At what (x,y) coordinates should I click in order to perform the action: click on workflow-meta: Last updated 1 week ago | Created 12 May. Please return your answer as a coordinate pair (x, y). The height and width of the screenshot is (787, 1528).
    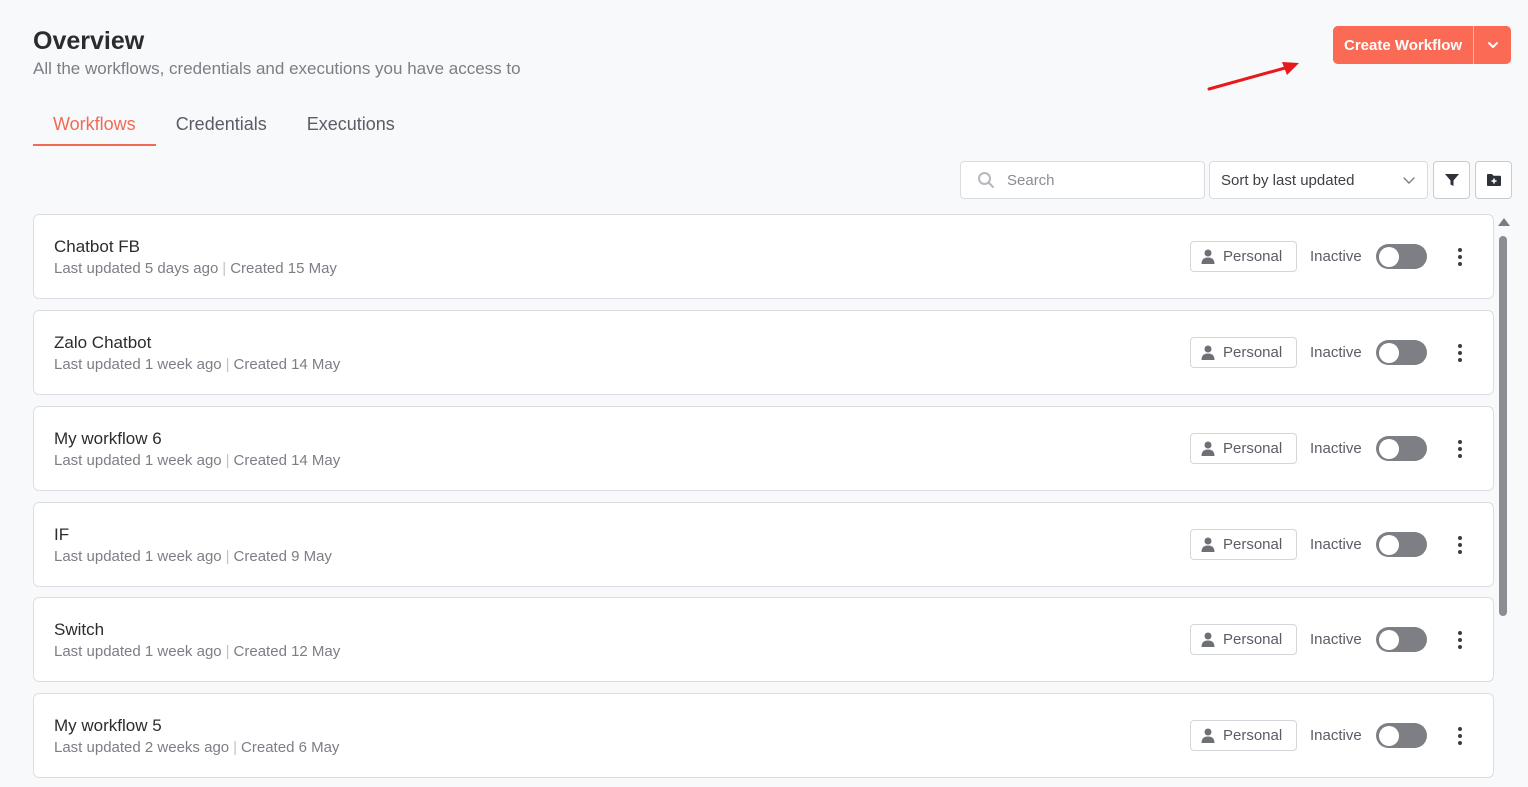
    Looking at the image, I should click on (197, 651).